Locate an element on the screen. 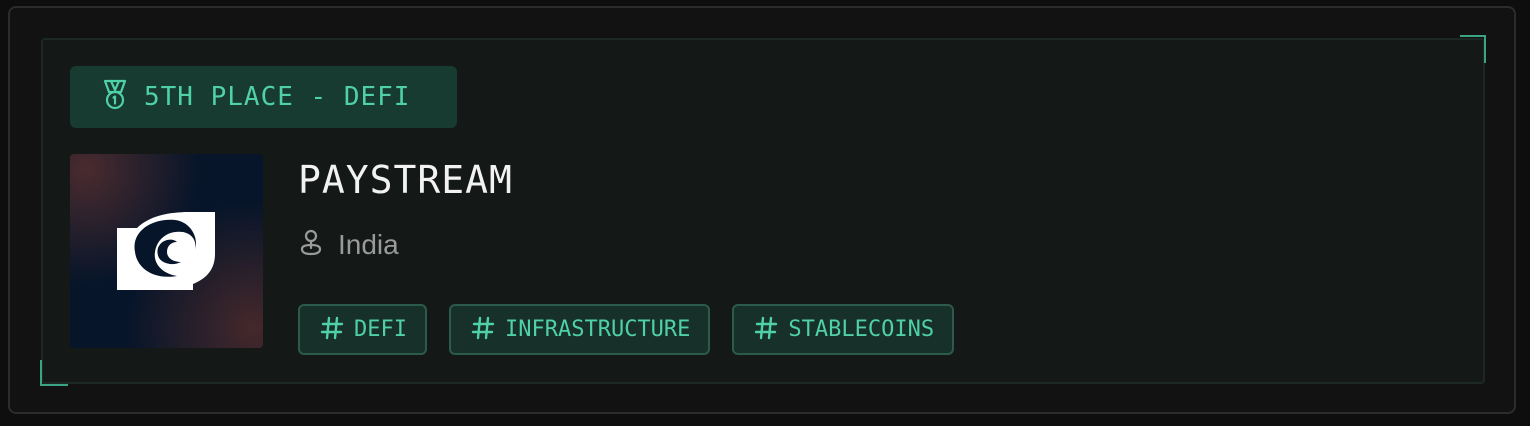 The width and height of the screenshot is (1530, 426). tag-list: DEFI INFRASTRUCTURE STABLECOINS is located at coordinates (626, 329).